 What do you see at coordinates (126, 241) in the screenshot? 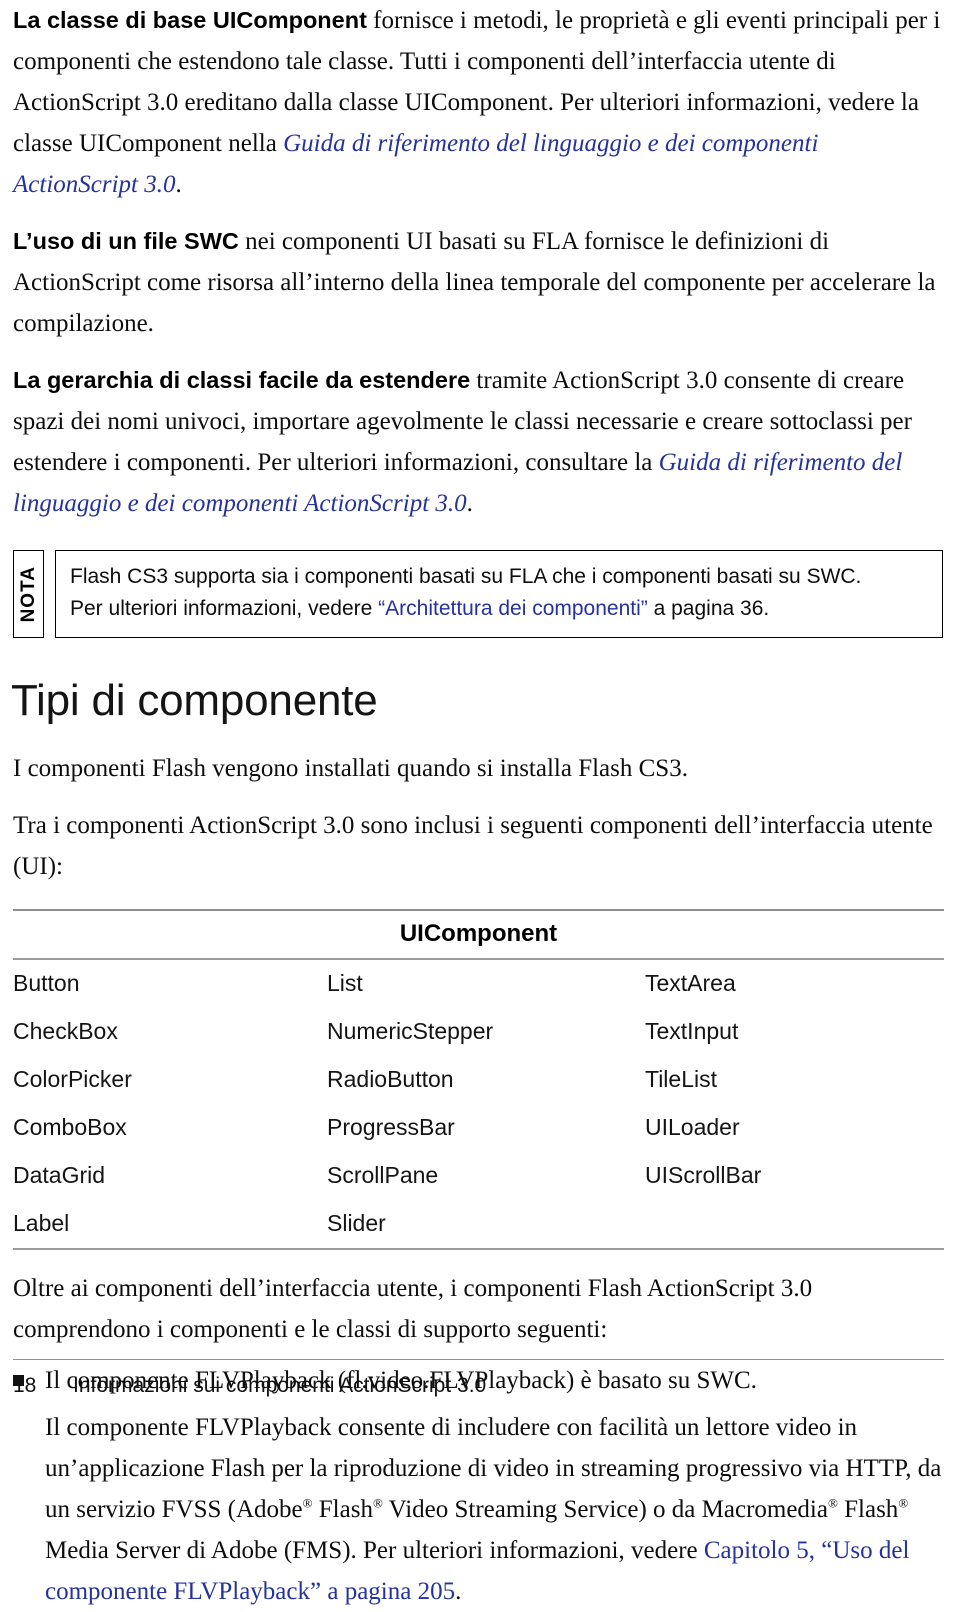
I see `paragraph-lead-text: L’uso di un file SWC` at bounding box center [126, 241].